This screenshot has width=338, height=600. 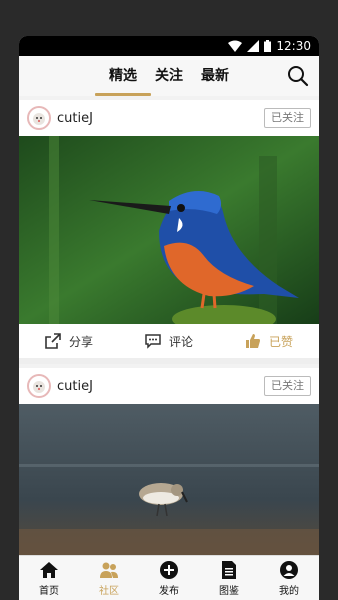 What do you see at coordinates (109, 591) in the screenshot?
I see `nav-community-label: 社区` at bounding box center [109, 591].